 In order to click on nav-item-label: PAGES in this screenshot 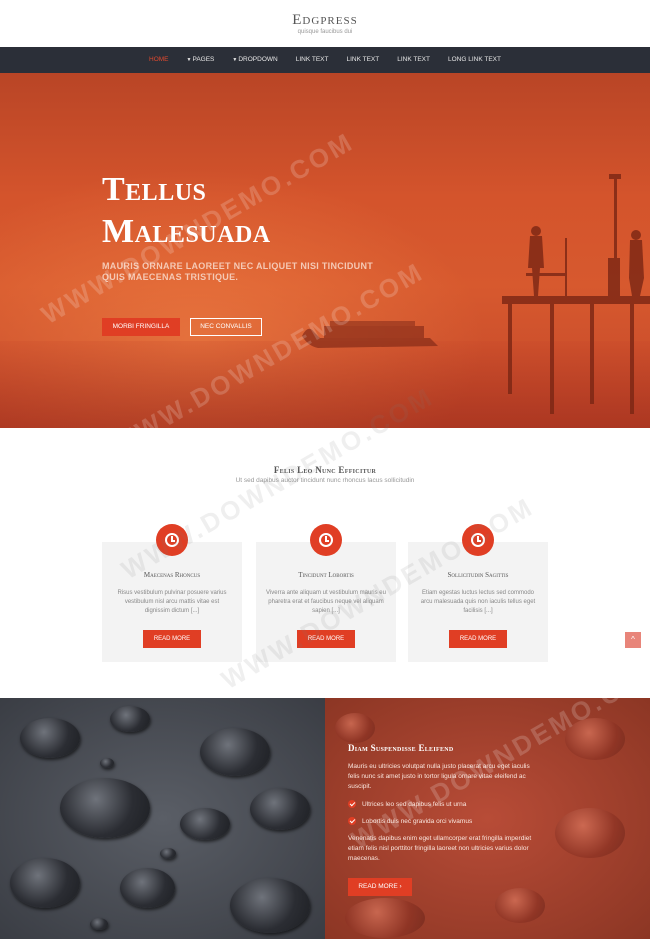, I will do `click(203, 59)`.